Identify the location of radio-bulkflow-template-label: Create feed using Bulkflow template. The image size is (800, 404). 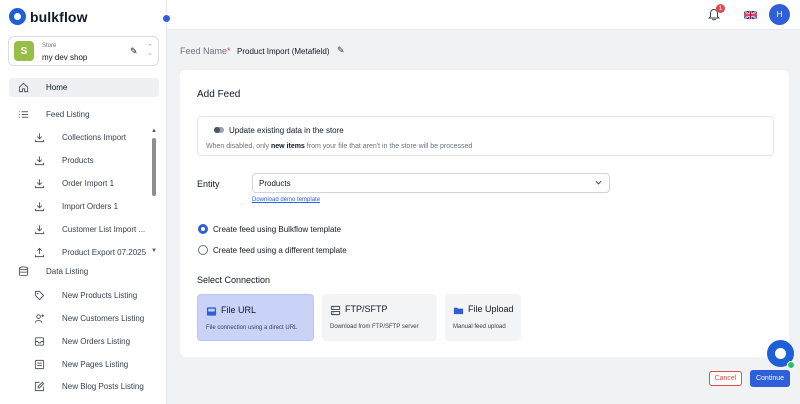
(277, 229).